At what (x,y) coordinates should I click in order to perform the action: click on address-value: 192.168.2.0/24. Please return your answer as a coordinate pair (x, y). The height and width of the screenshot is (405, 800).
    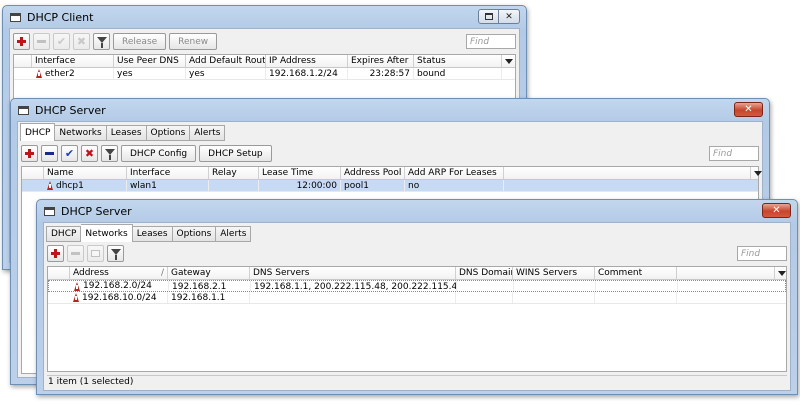
    Looking at the image, I should click on (117, 286).